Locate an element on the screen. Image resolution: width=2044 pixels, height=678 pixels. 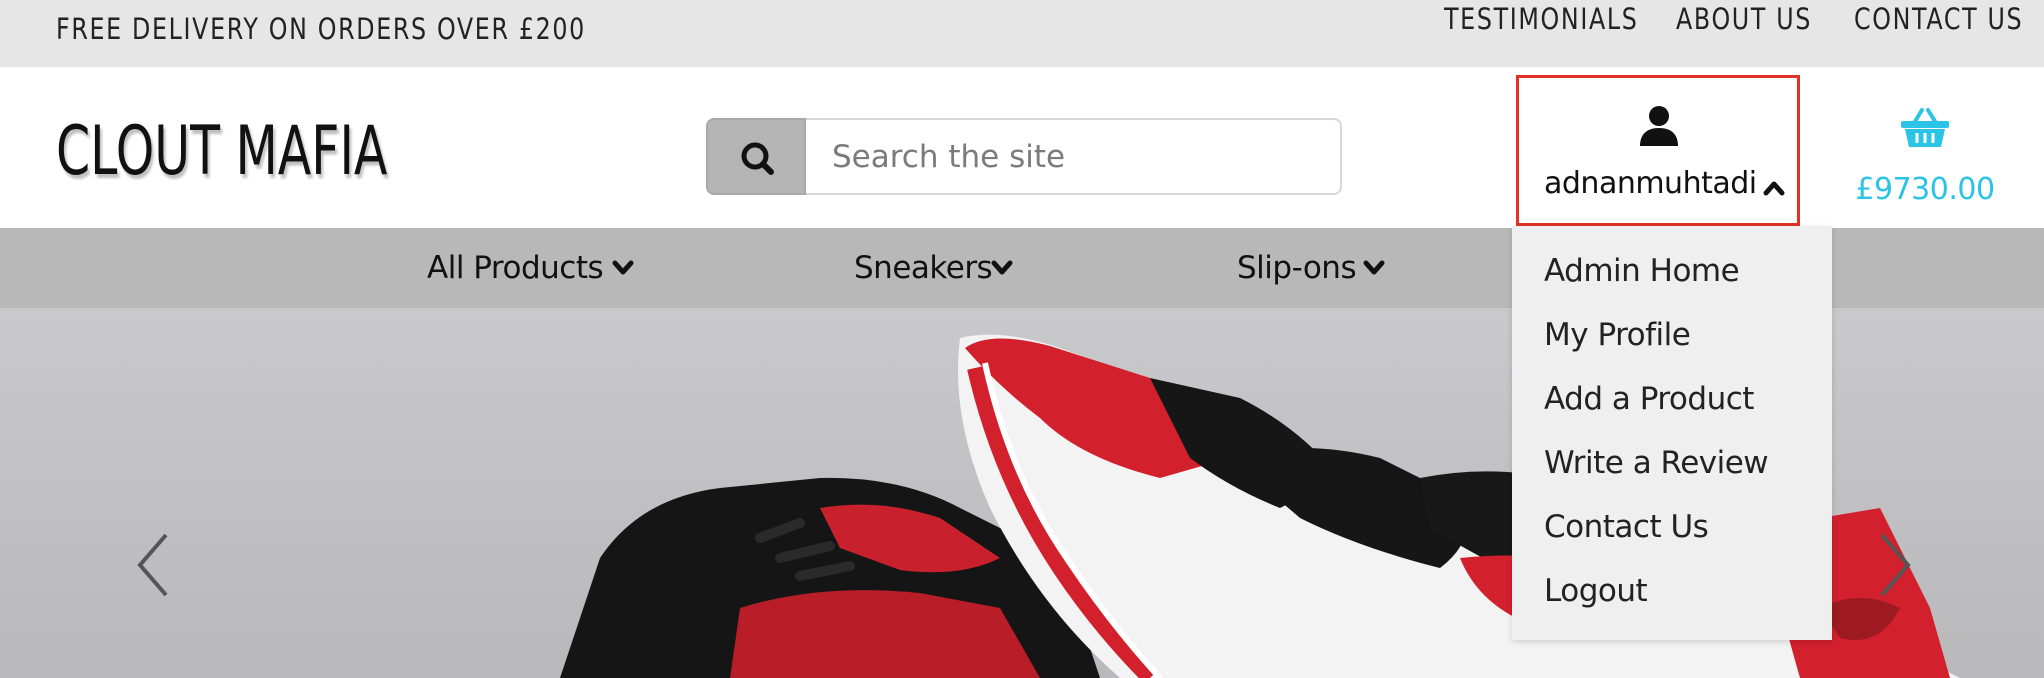
menu-item-write-review: Write a Review is located at coordinates (1656, 463).